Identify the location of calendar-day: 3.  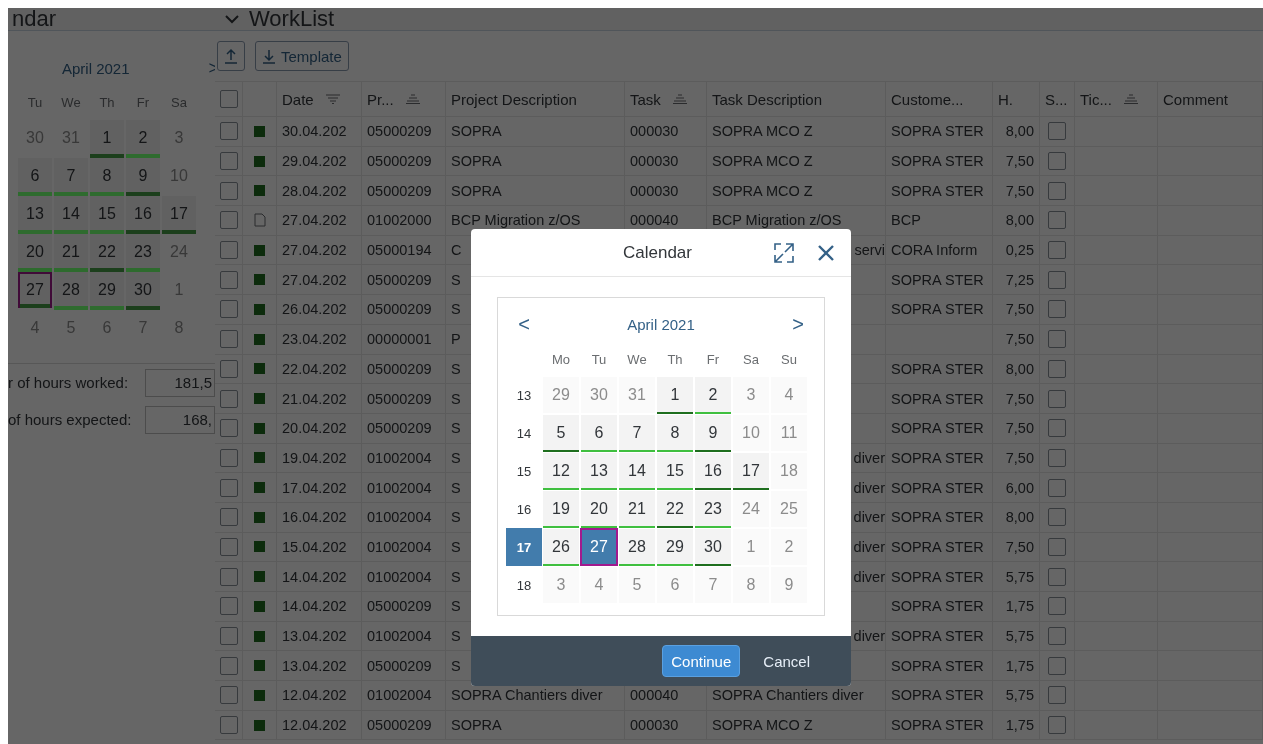
(561, 585).